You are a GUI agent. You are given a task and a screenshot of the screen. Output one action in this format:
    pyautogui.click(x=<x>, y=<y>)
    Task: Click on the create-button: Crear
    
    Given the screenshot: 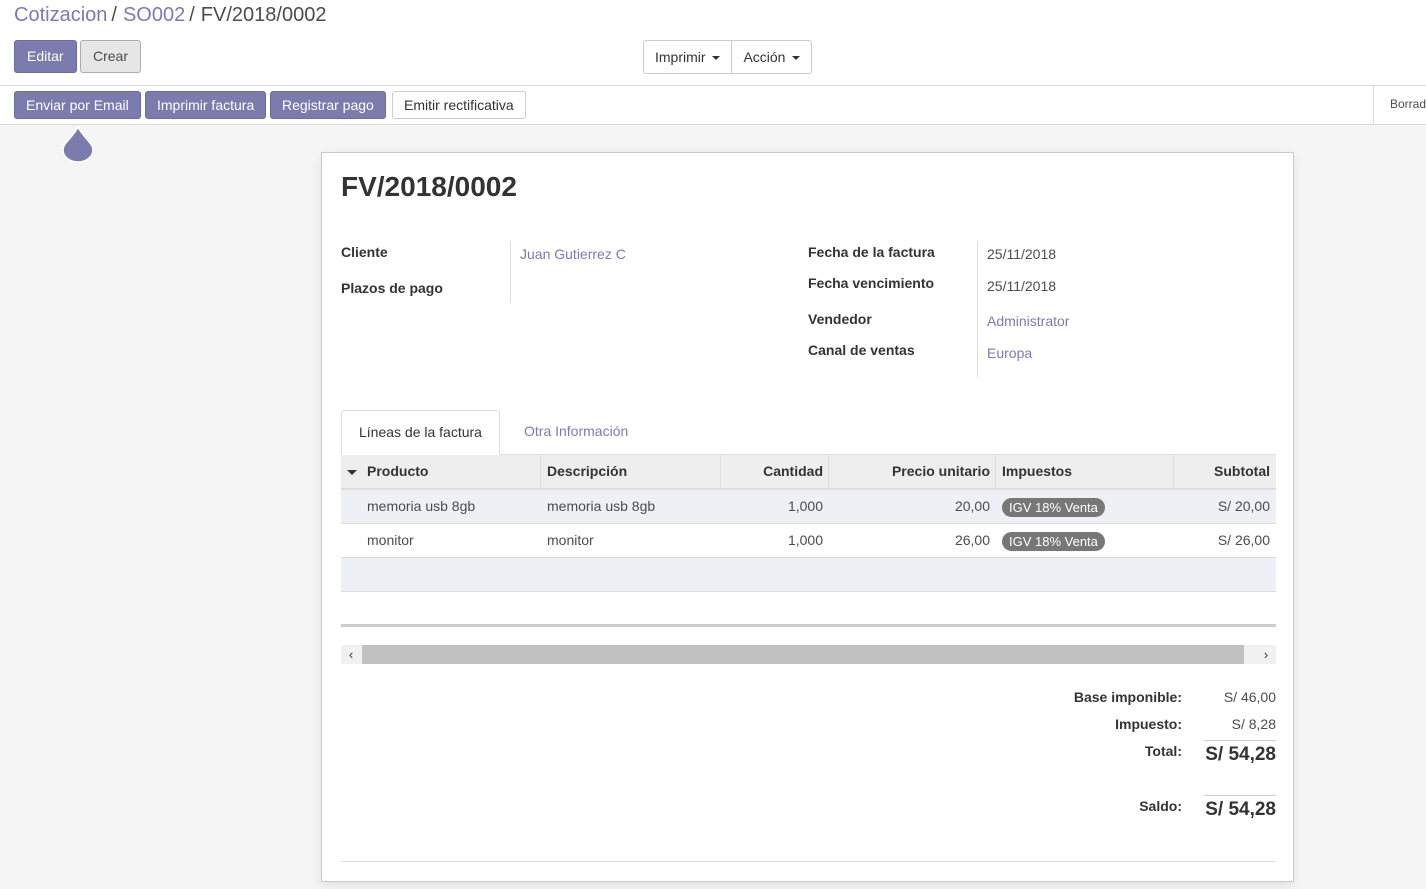 What is the action you would take?
    pyautogui.click(x=111, y=56)
    